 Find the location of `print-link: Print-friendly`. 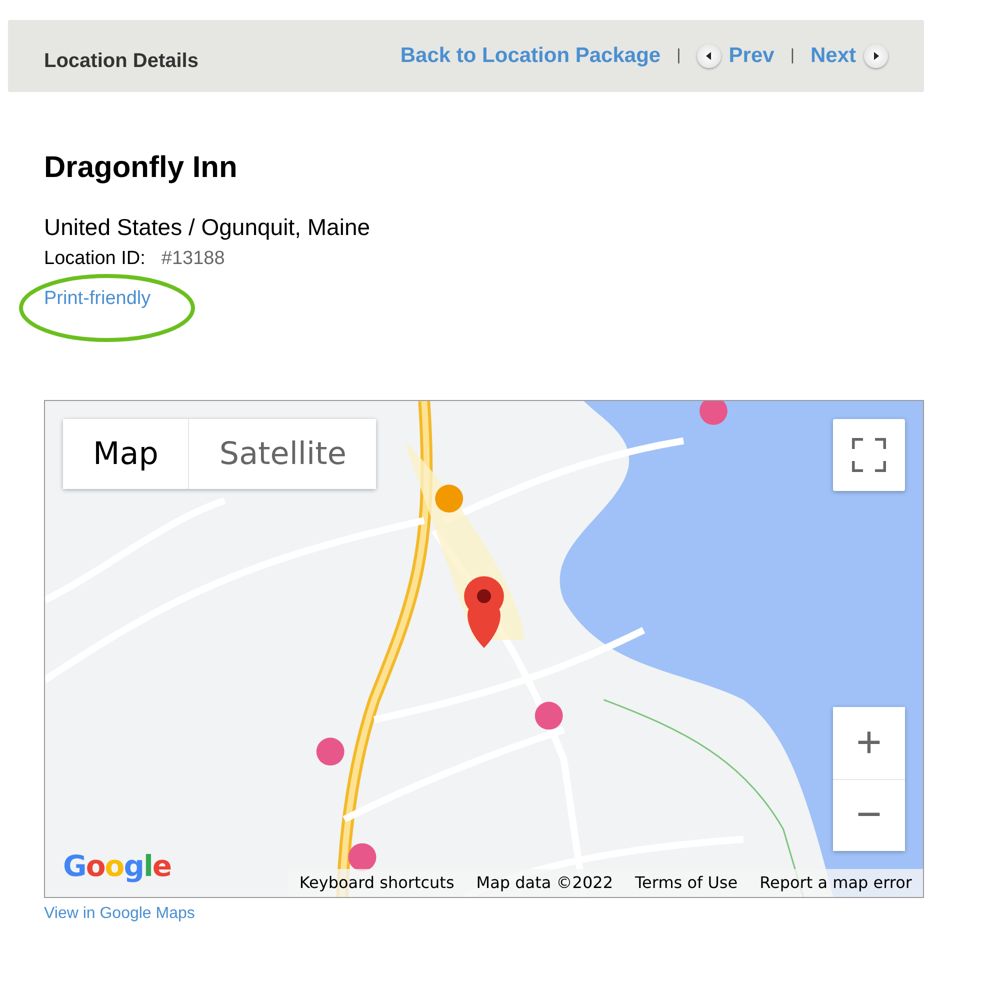

print-link: Print-friendly is located at coordinates (97, 298).